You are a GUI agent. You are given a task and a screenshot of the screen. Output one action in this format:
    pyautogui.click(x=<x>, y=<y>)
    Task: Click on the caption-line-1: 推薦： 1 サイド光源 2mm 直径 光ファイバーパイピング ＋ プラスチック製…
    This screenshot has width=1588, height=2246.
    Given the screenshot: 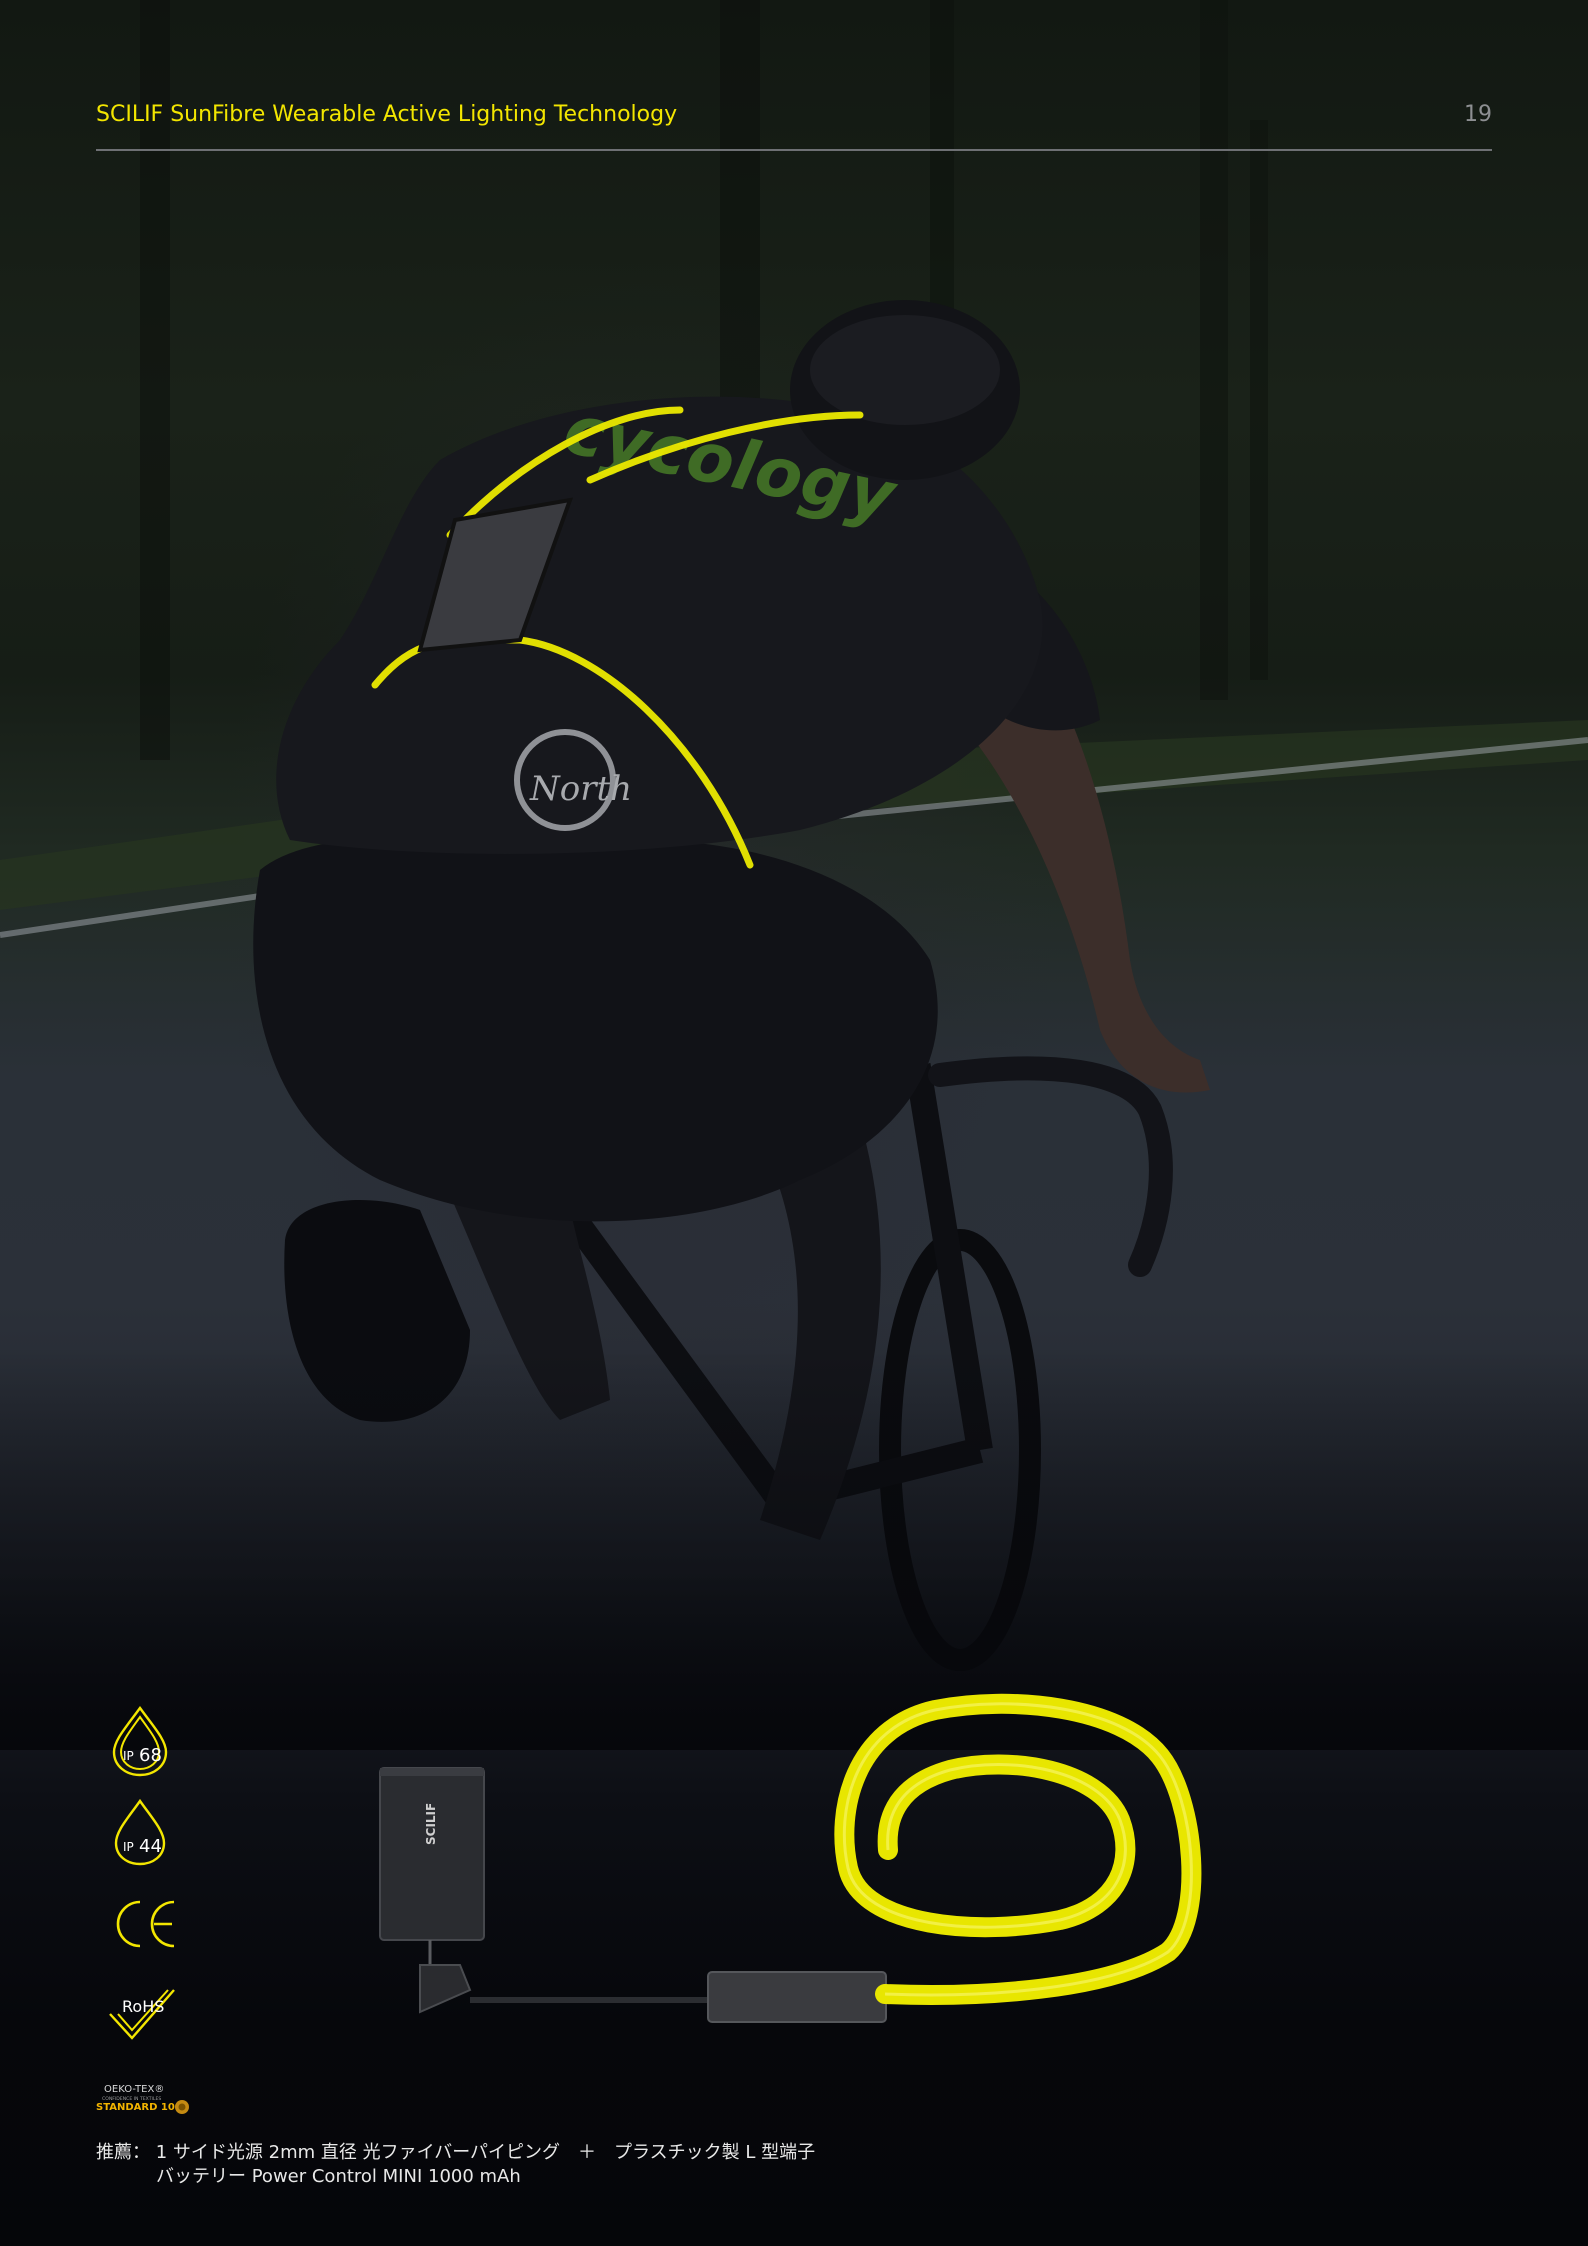 What is the action you would take?
    pyautogui.click(x=456, y=2152)
    